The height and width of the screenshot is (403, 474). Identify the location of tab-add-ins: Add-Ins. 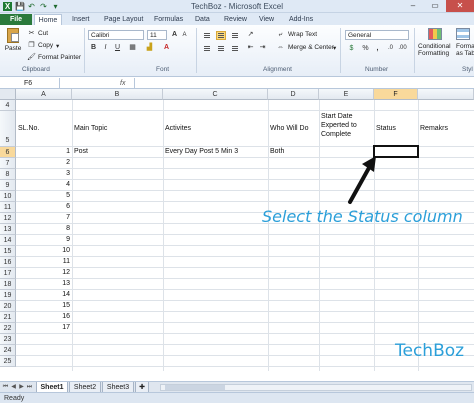
(301, 19).